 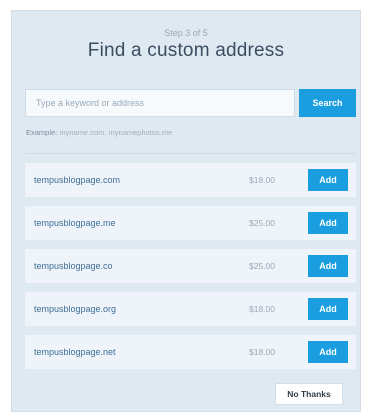 I want to click on example-hint: Example: myname.com, mynamephotos.me, so click(x=99, y=132).